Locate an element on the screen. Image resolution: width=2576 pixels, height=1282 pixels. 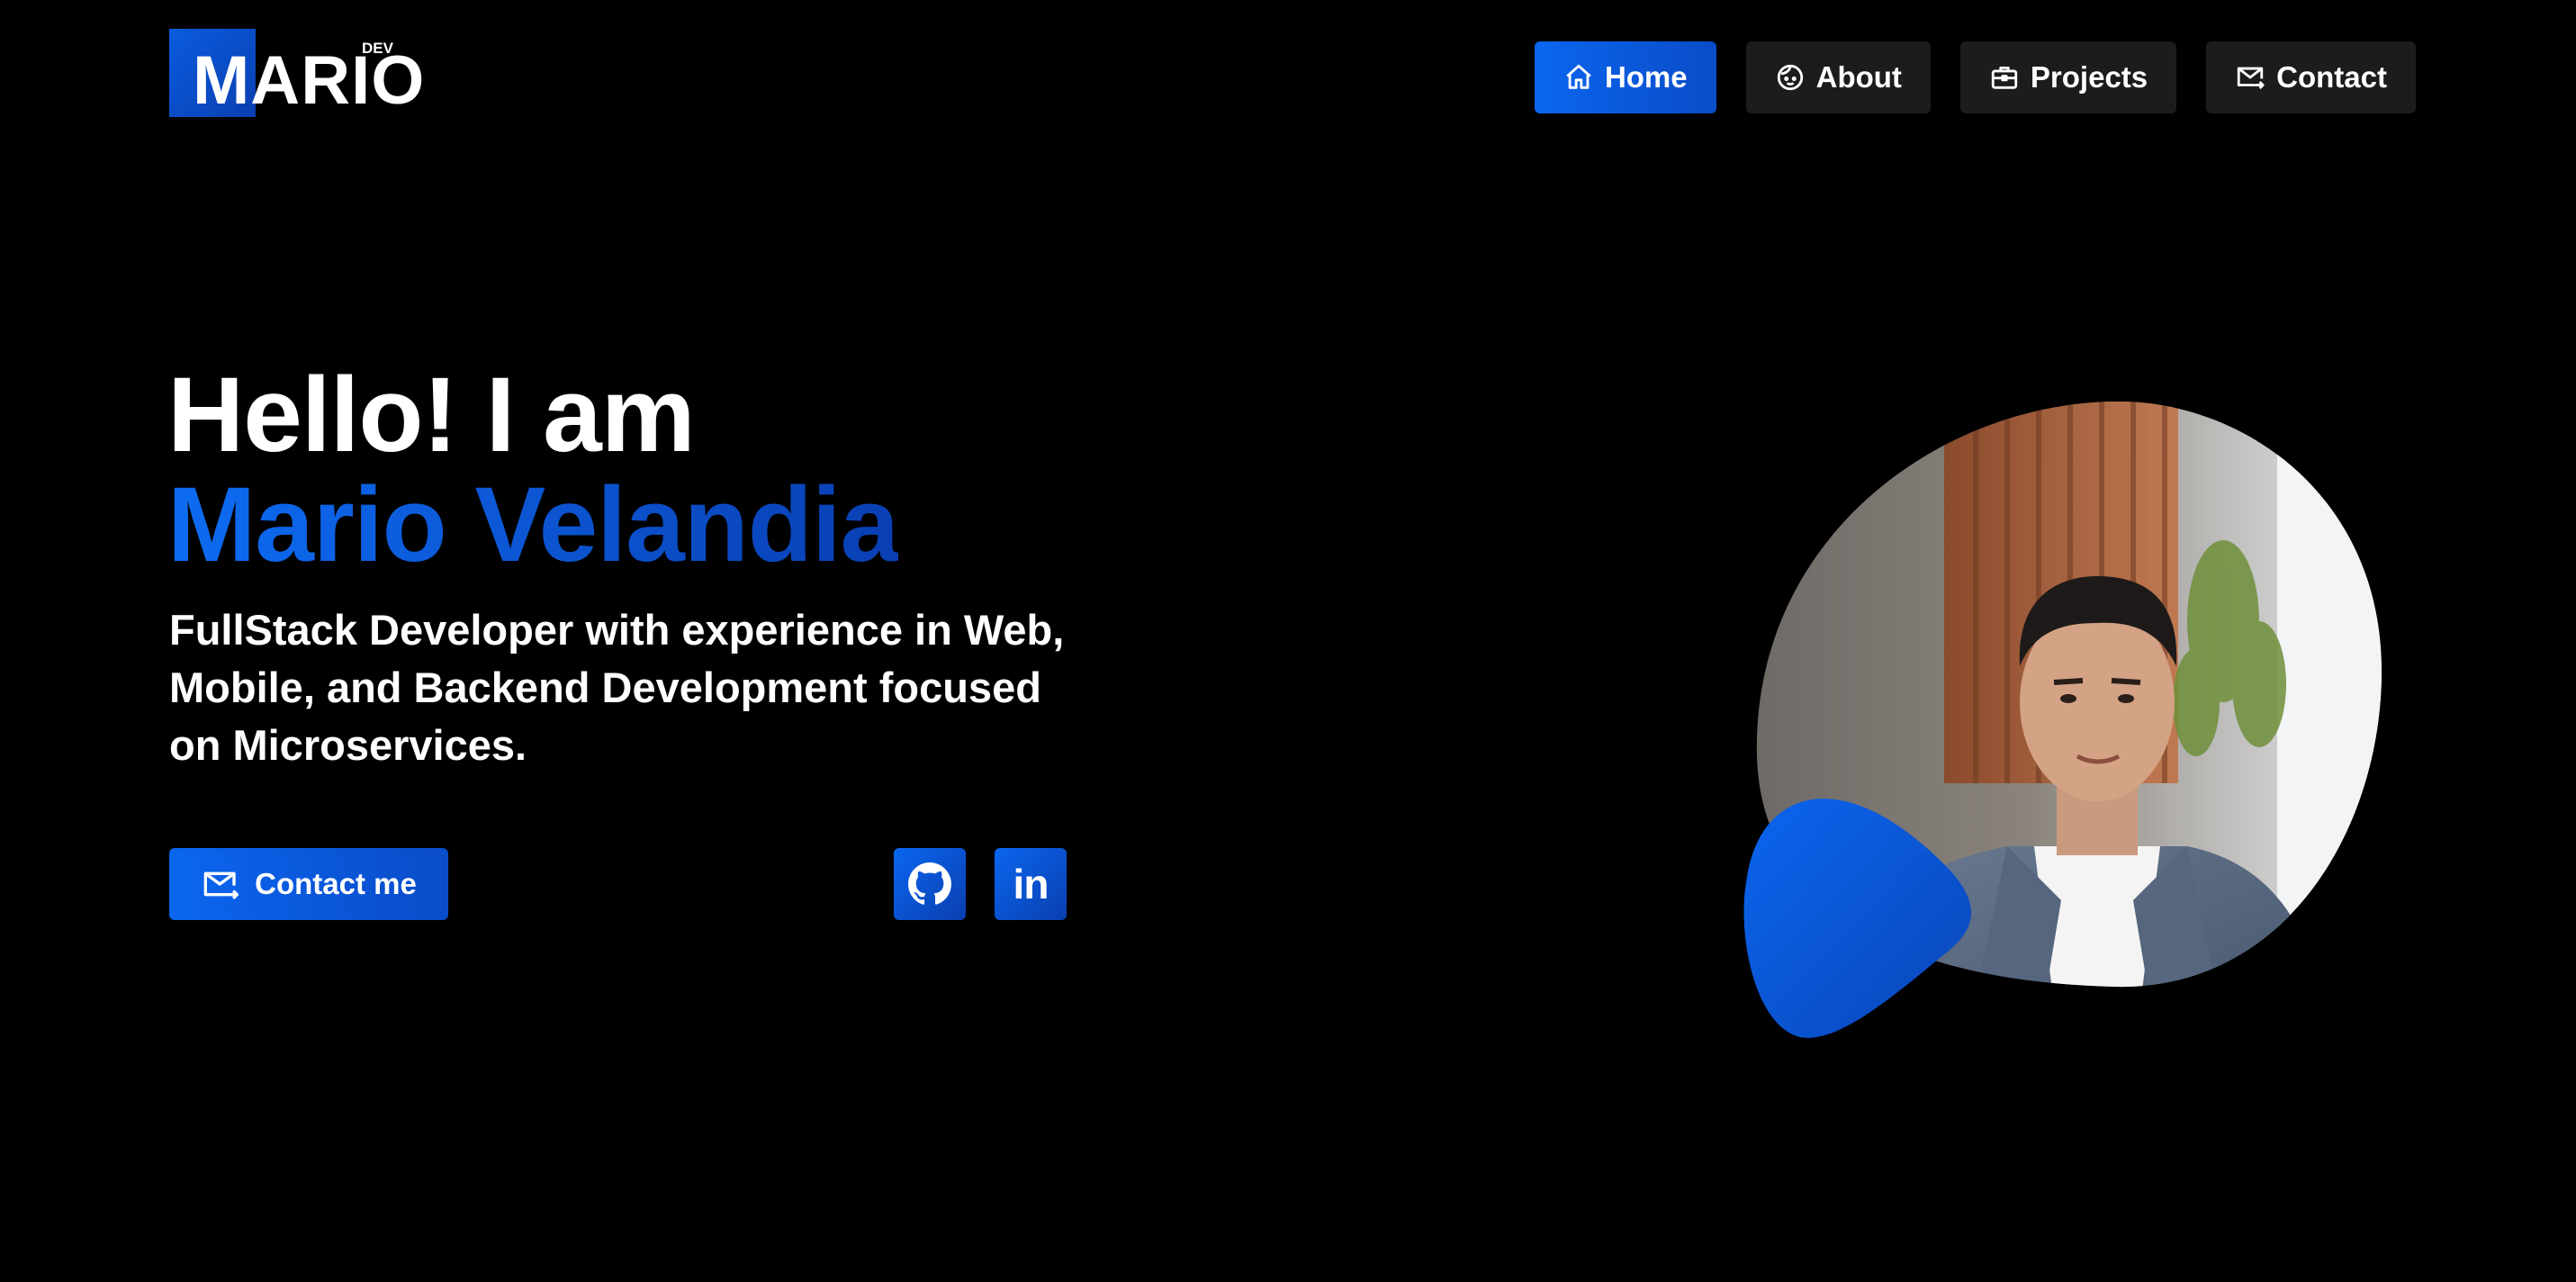
nav-projects: Projects is located at coordinates (2068, 77).